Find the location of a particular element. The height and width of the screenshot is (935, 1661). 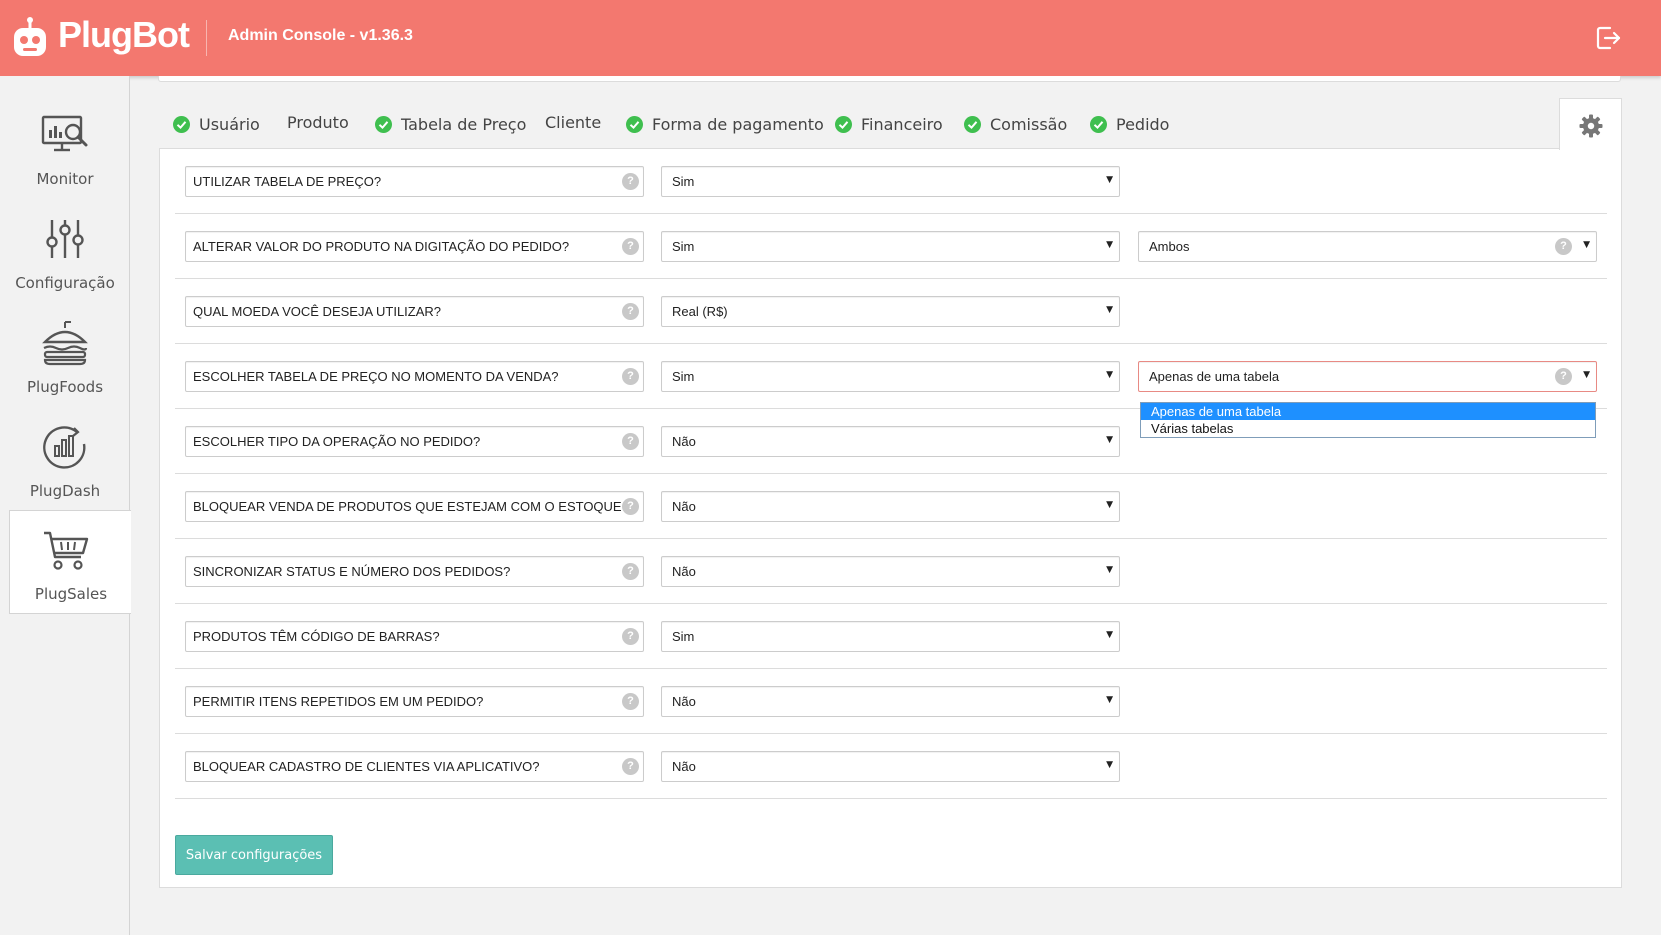

question-field: ESCOLHER TIPO DA OPERAÇÃO NO PEDIDO? ? is located at coordinates (414, 441).